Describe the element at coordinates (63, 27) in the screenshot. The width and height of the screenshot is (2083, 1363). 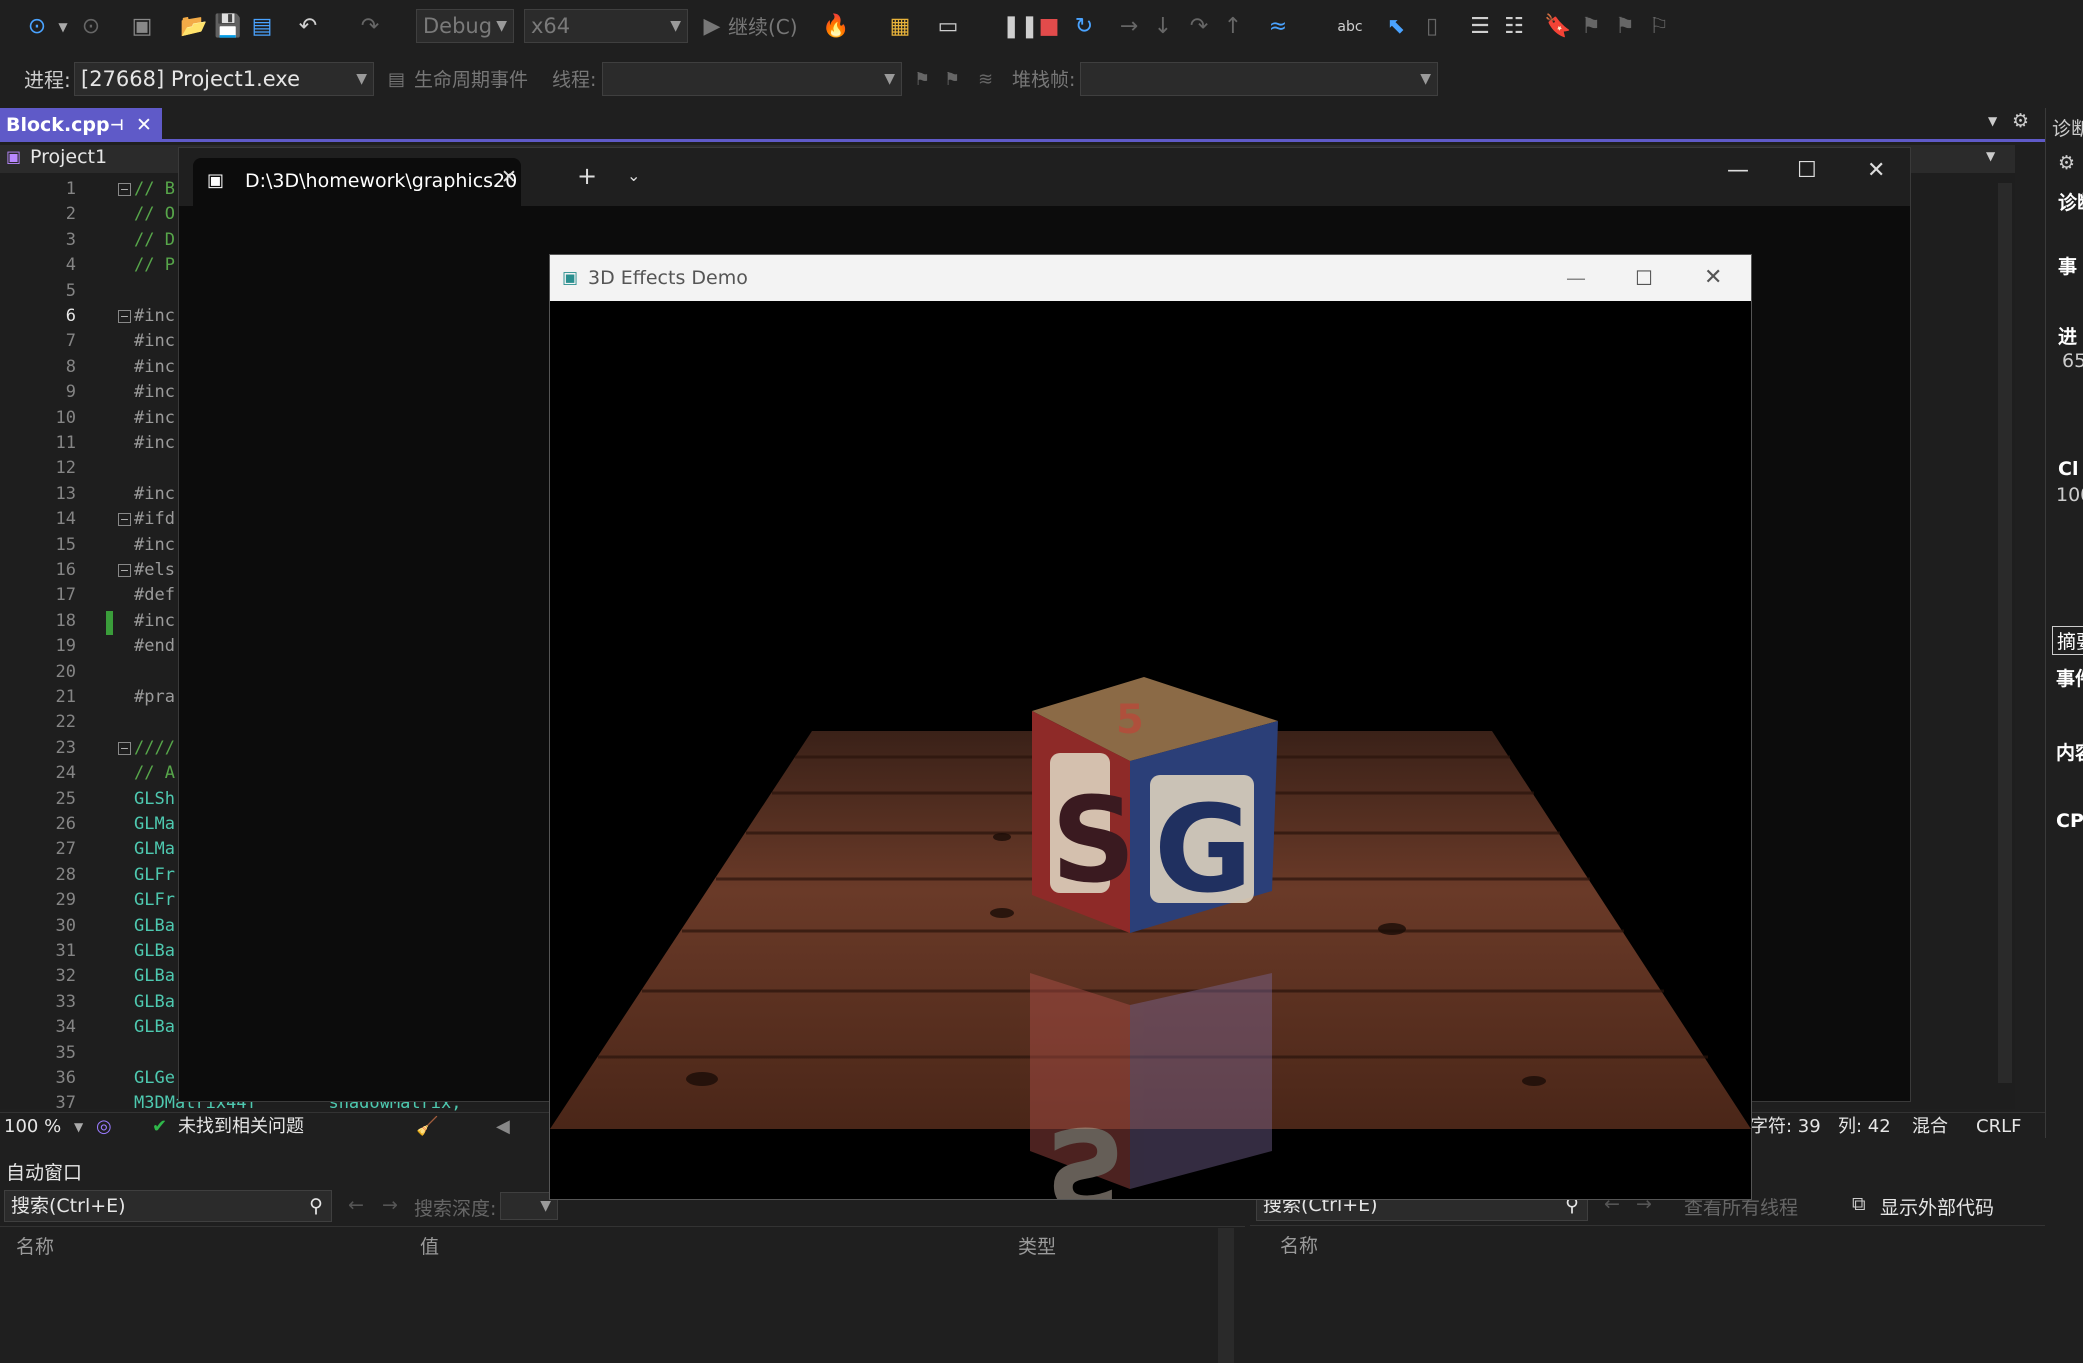
I see `back-dropdown-icon: ▼` at that location.